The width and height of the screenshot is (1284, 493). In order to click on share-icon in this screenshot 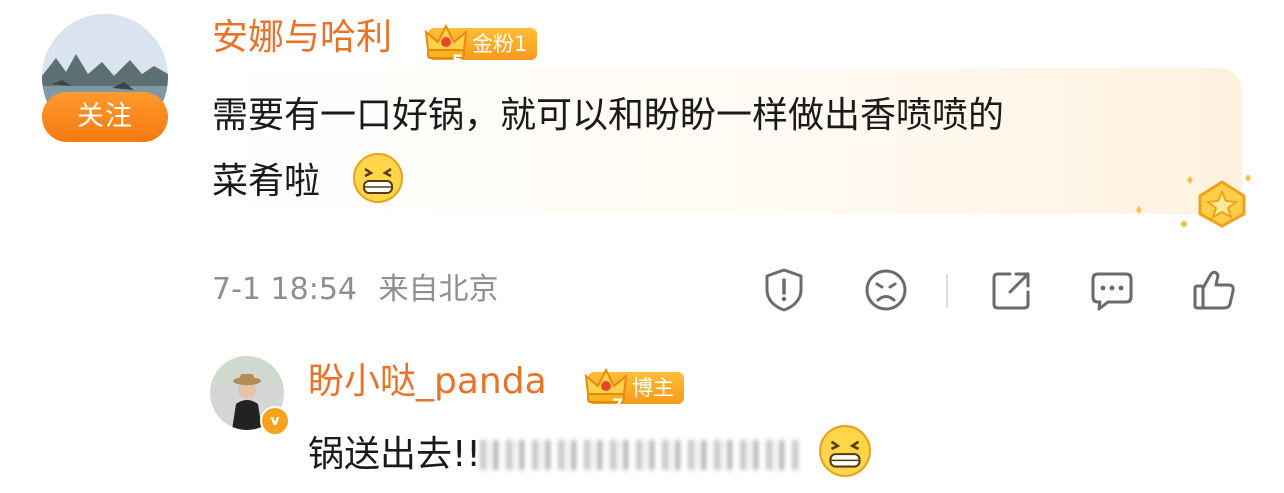, I will do `click(1012, 290)`.